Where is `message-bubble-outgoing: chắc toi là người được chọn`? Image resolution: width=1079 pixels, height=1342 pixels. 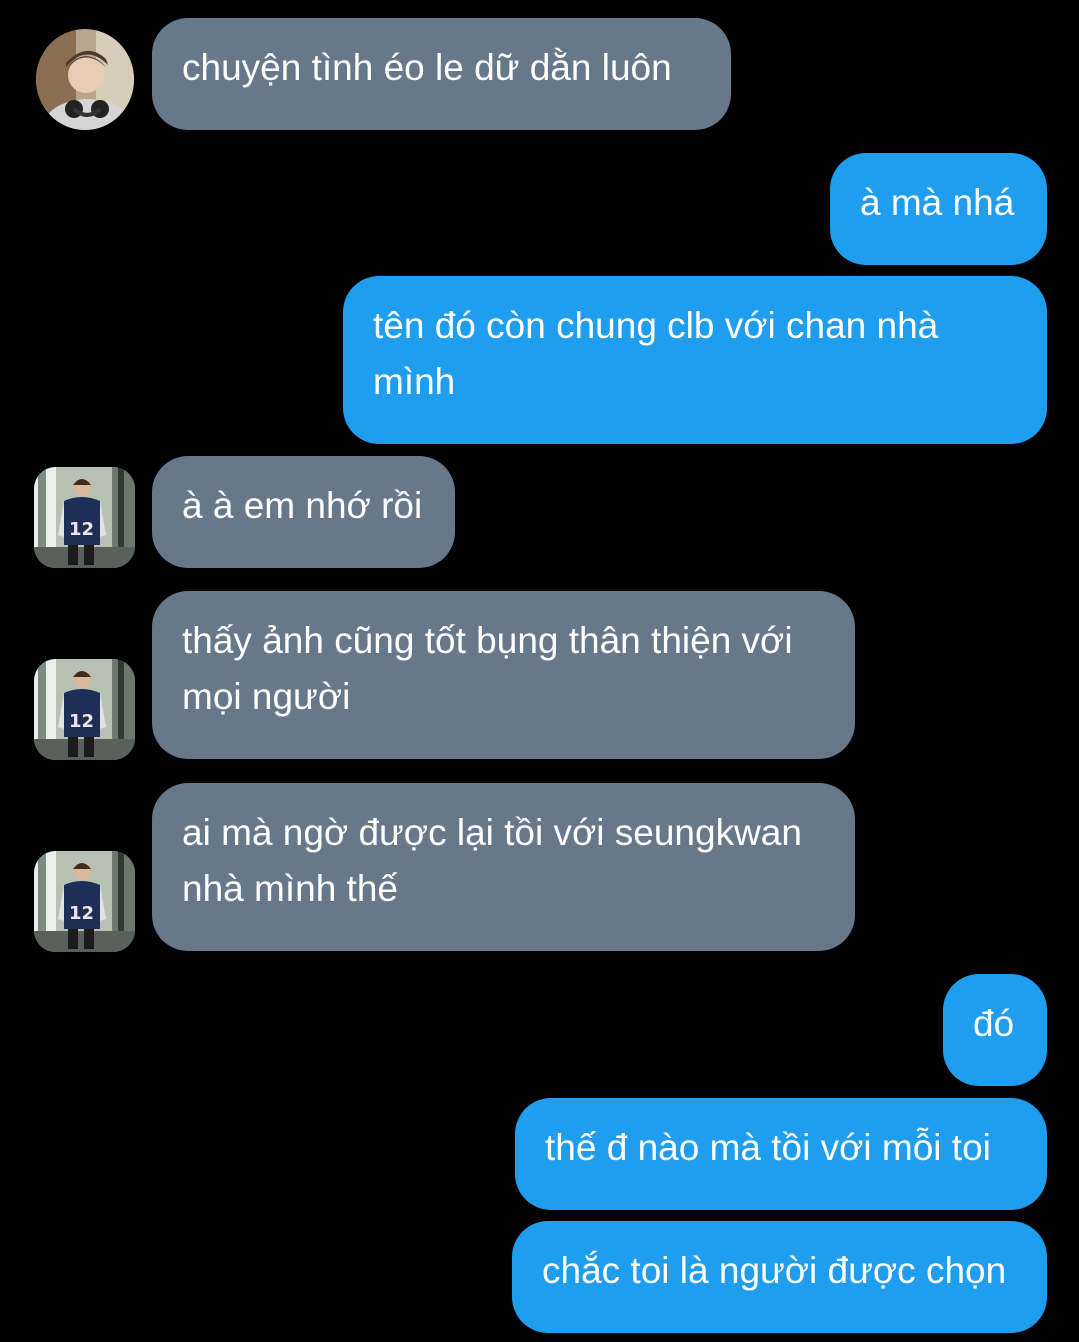 message-bubble-outgoing: chắc toi là người được chọn is located at coordinates (779, 1277).